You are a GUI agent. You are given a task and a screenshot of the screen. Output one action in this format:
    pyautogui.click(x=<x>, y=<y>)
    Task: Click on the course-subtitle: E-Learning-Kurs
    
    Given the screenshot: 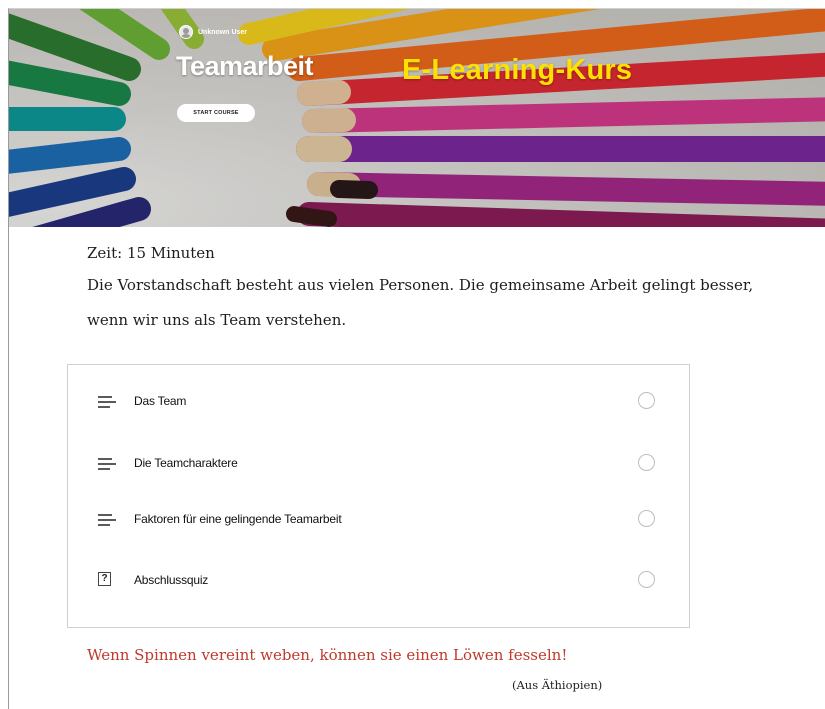 What is the action you would take?
    pyautogui.click(x=517, y=70)
    